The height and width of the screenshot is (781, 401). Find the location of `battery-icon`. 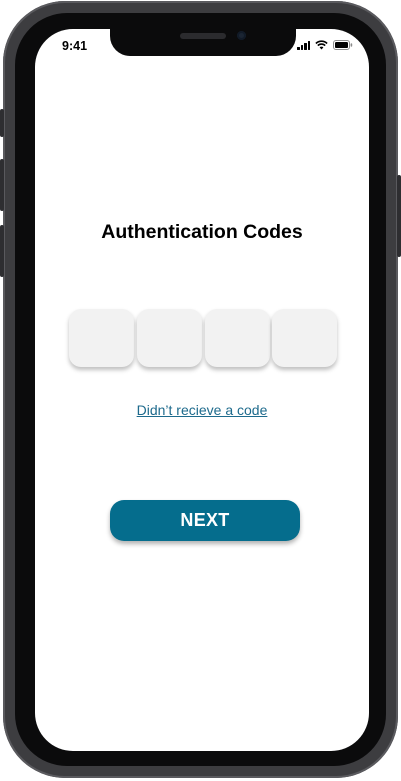

battery-icon is located at coordinates (343, 45).